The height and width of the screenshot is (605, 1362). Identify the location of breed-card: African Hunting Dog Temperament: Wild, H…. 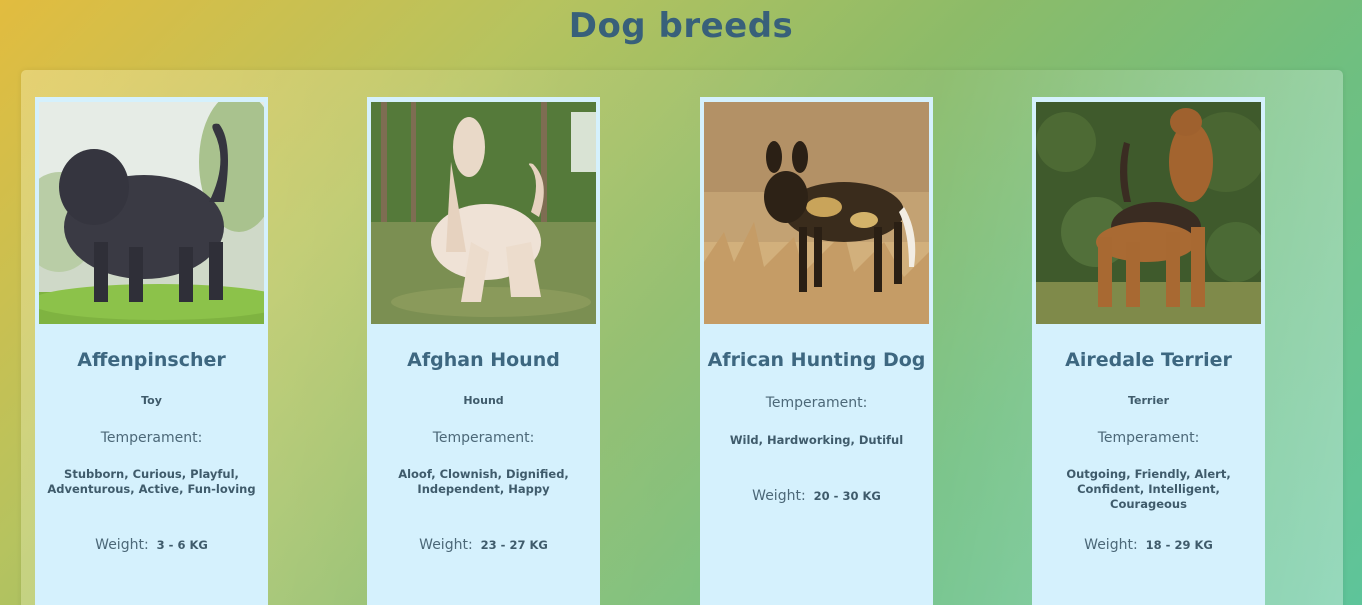
(816, 351).